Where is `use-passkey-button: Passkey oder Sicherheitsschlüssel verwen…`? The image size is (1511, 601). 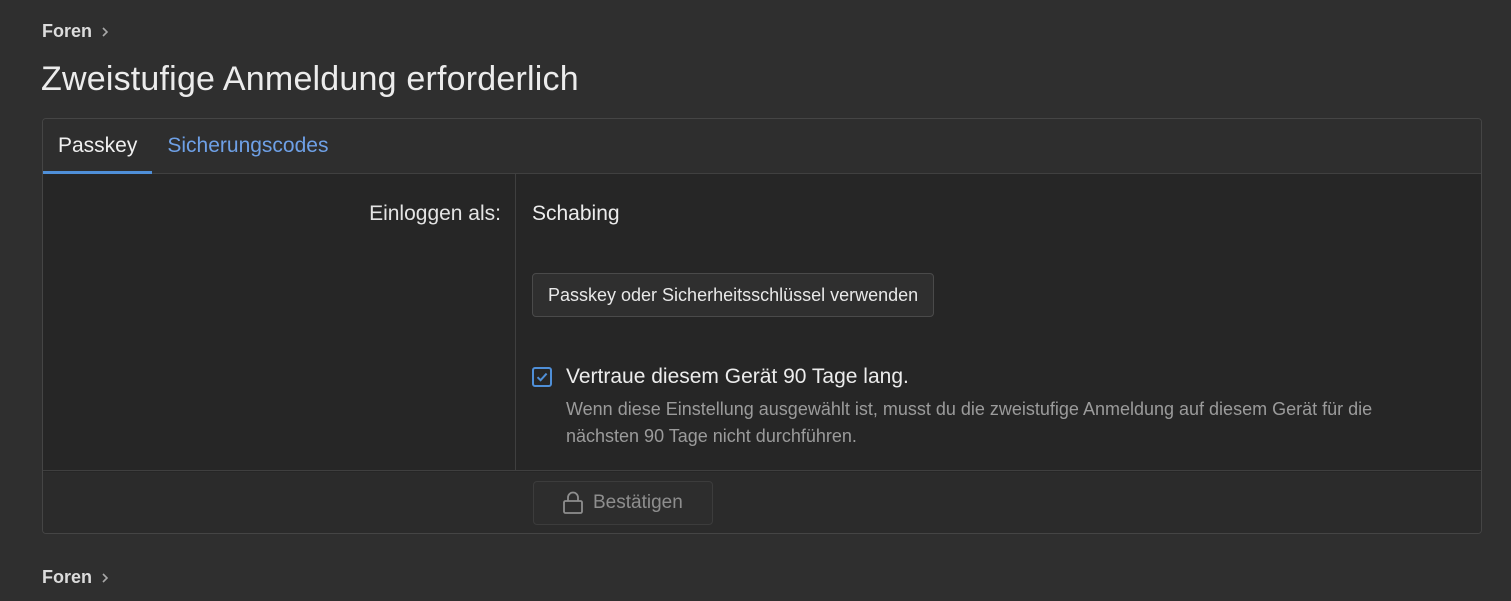
use-passkey-button: Passkey oder Sicherheitsschlüssel verwen… is located at coordinates (733, 295).